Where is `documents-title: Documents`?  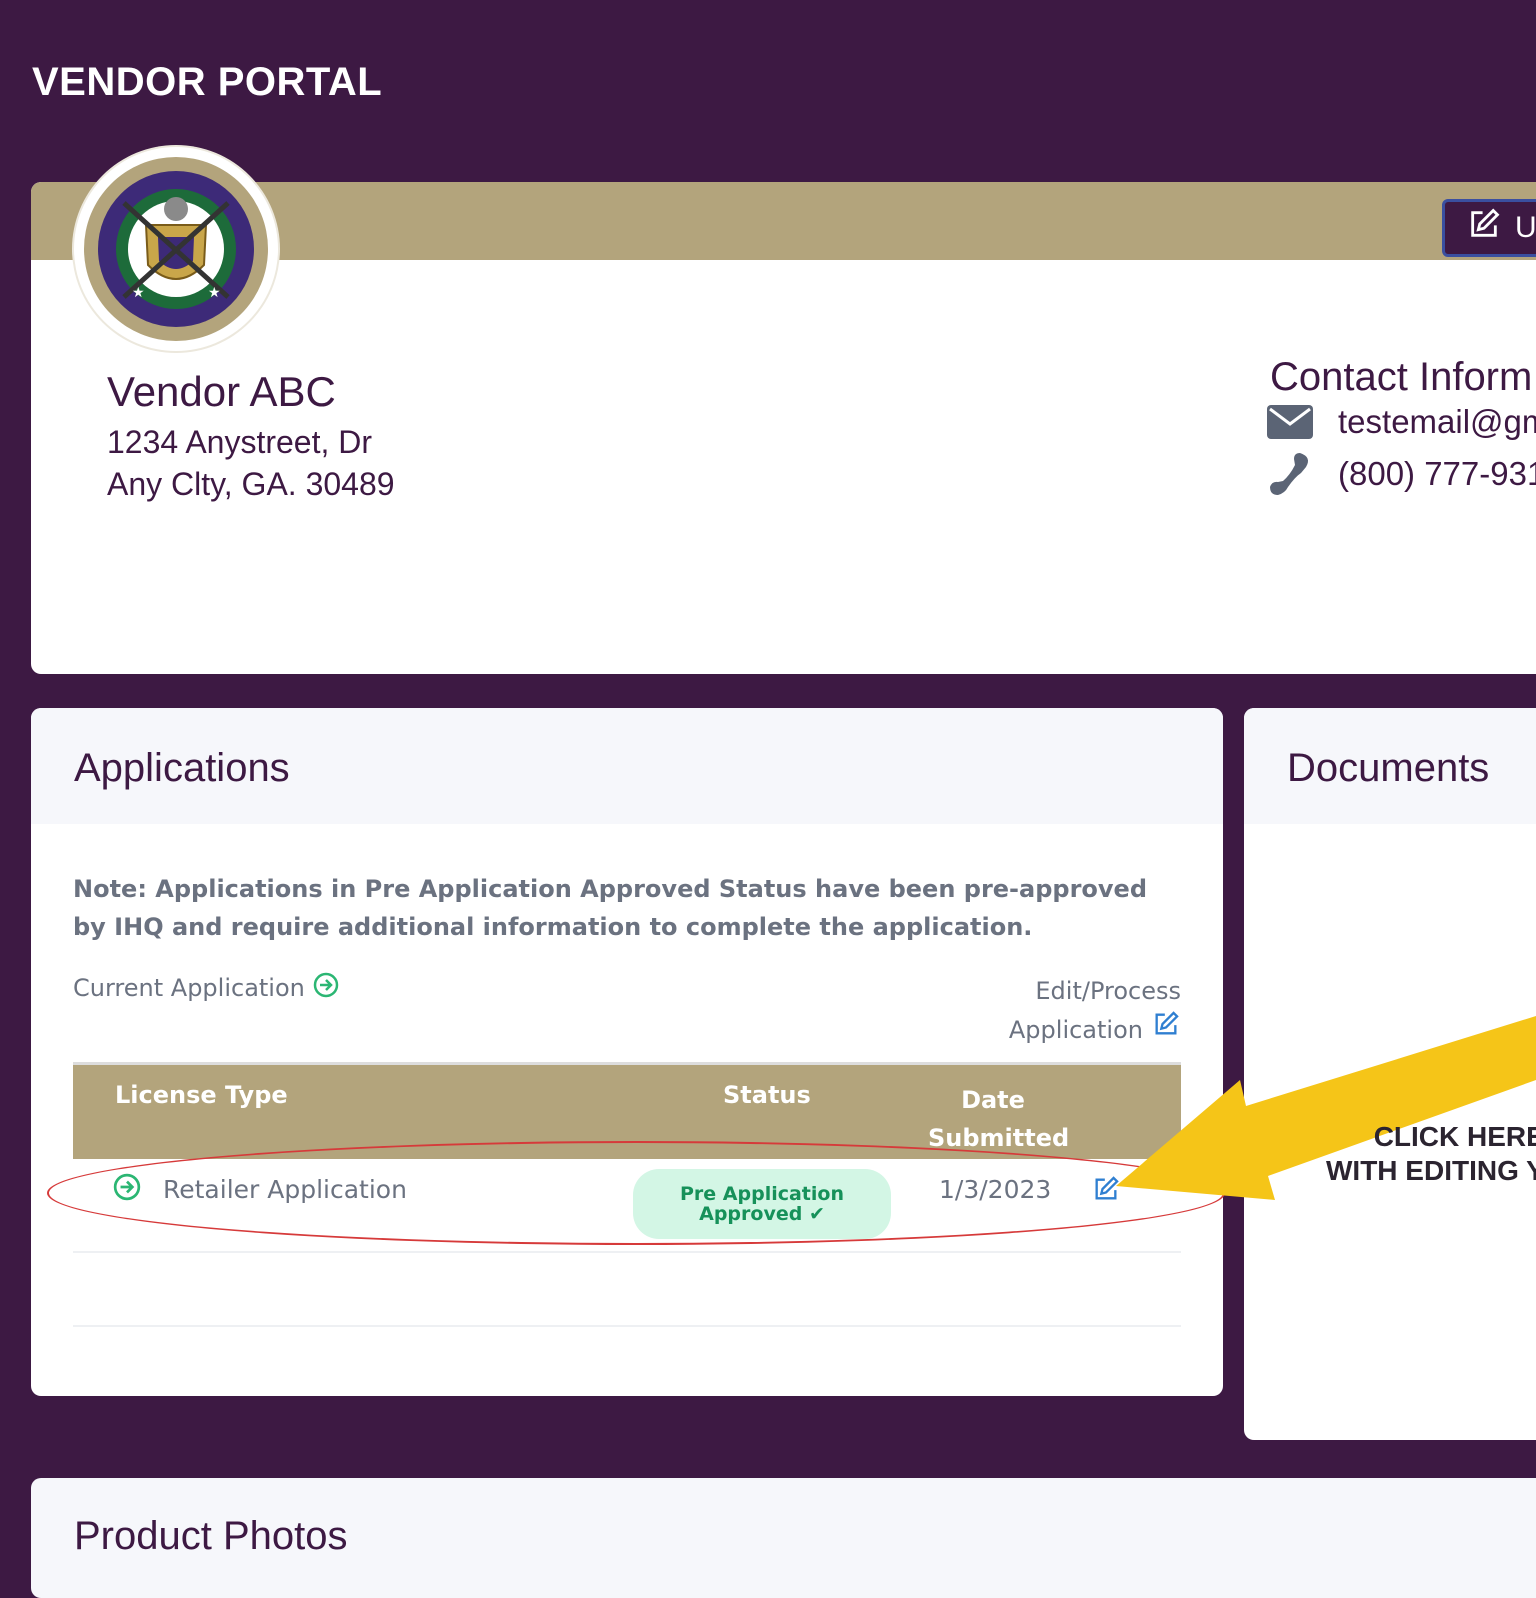 documents-title: Documents is located at coordinates (1388, 768).